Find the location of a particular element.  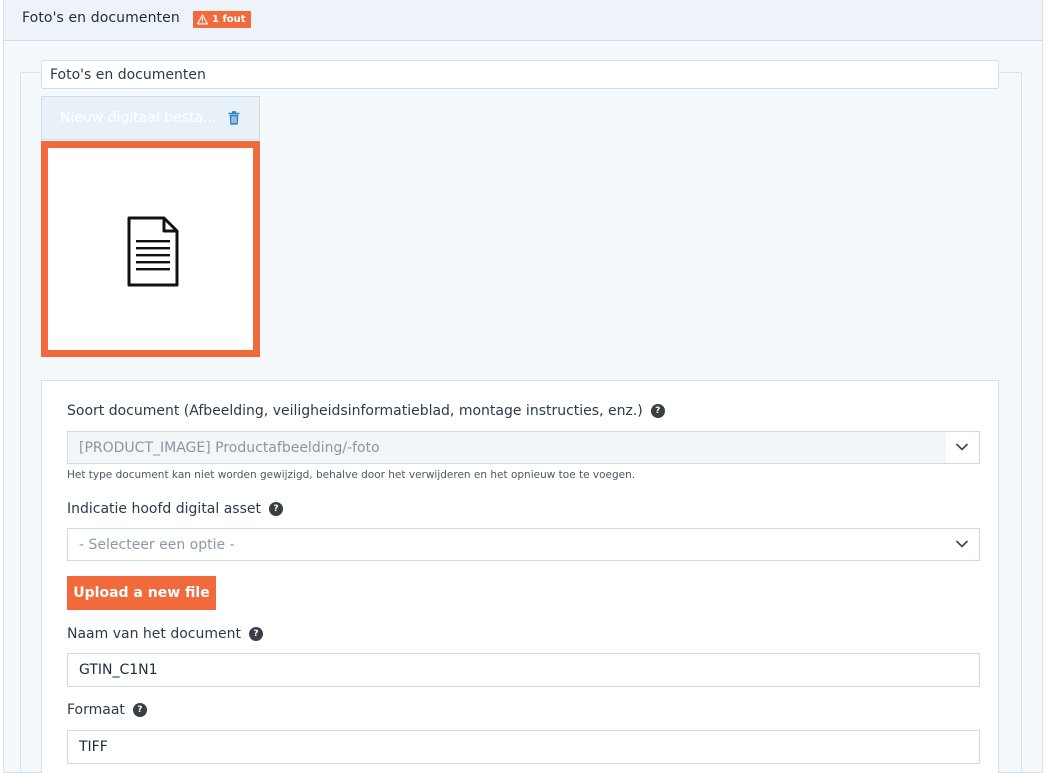

error-badge: 1 fout is located at coordinates (222, 19).